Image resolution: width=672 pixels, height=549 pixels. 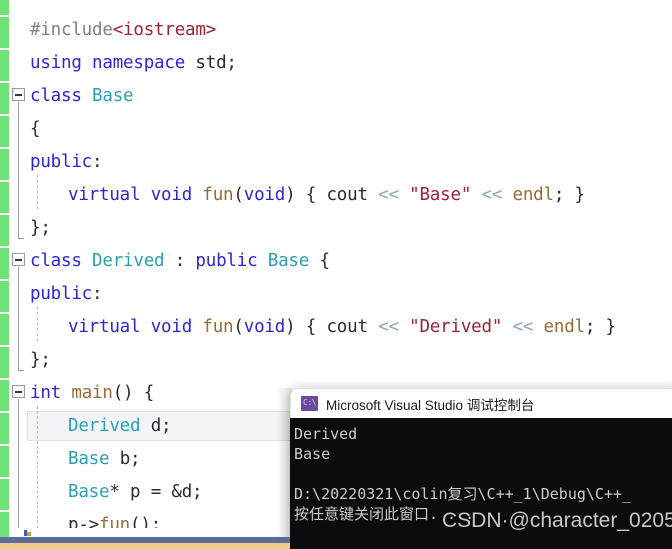 I want to click on bottom-bar-console-overlap, so click(x=481, y=543).